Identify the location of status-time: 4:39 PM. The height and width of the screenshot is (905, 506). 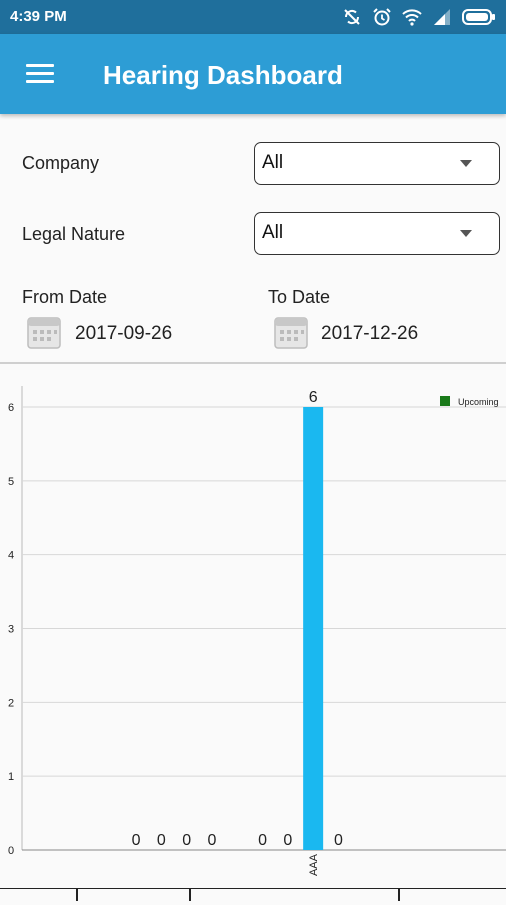
(38, 16).